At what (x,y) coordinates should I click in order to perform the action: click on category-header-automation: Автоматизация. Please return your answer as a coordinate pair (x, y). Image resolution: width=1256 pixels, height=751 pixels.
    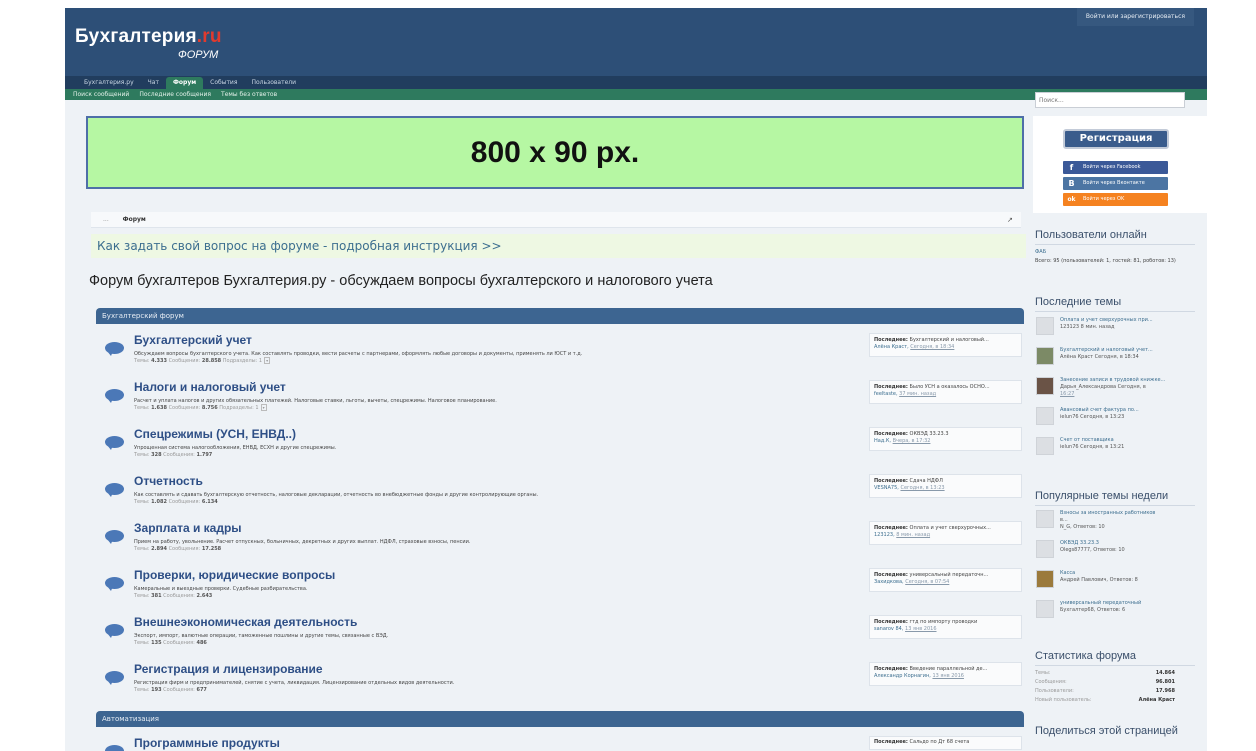
    Looking at the image, I should click on (560, 719).